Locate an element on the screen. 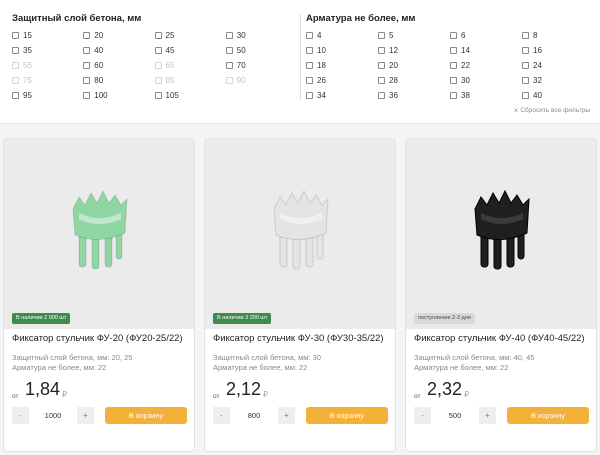 Image resolution: width=600 pixels, height=455 pixels. filter-option: 14 is located at coordinates (486, 50).